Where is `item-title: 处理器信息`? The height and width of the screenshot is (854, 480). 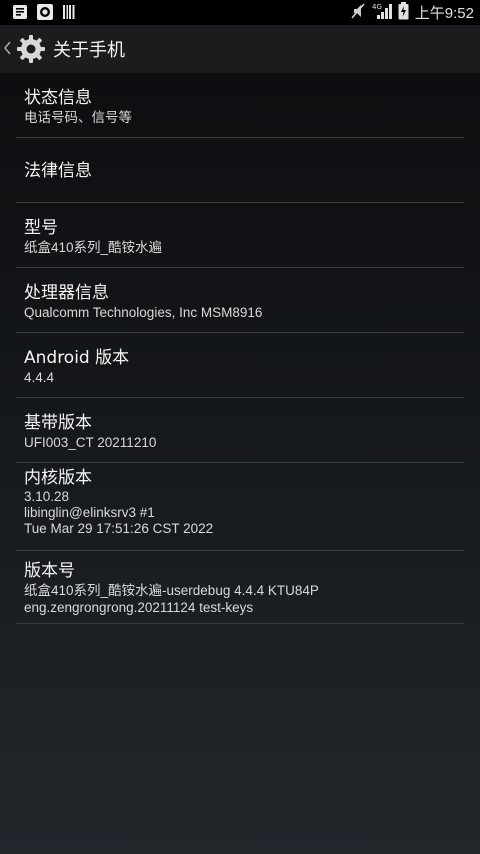
item-title: 处理器信息 is located at coordinates (66, 293).